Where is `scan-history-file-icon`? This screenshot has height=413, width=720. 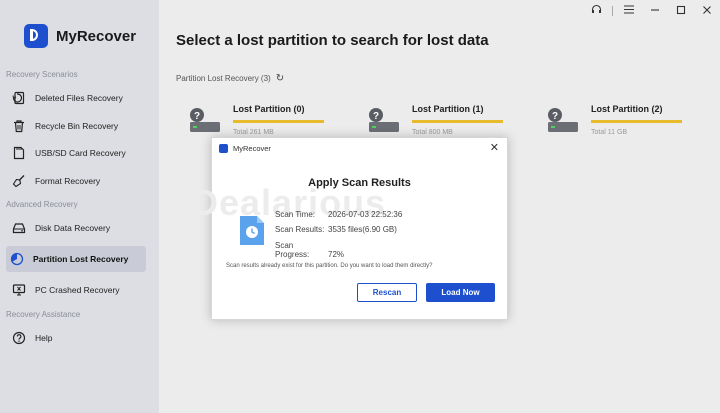 scan-history-file-icon is located at coordinates (252, 230).